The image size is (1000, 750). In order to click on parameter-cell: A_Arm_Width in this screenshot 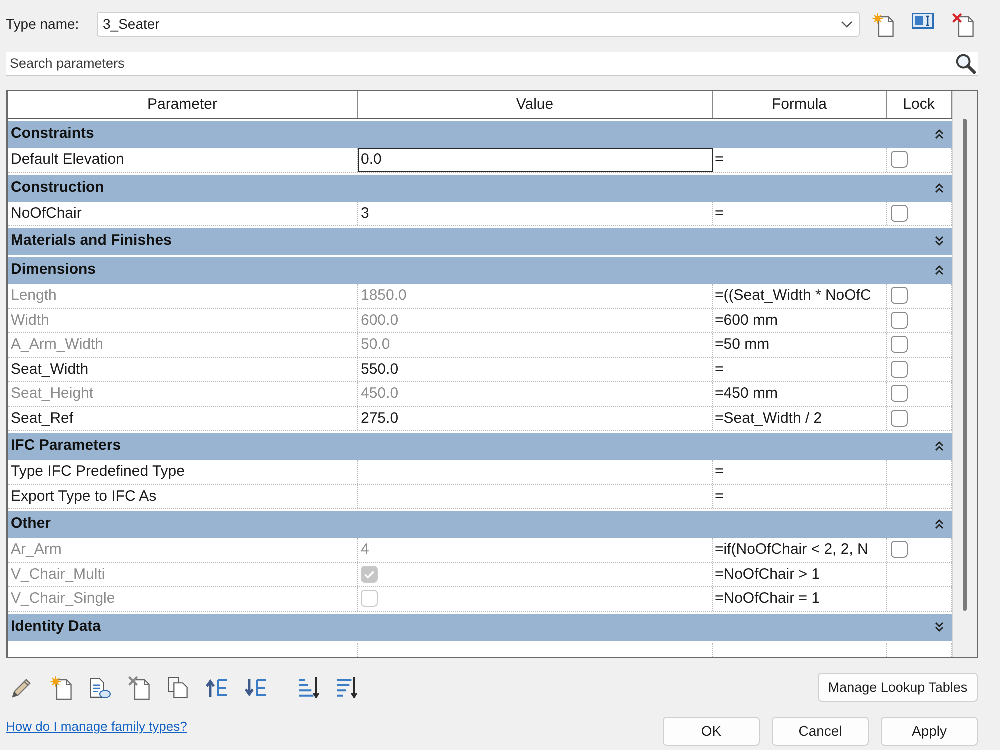, I will do `click(183, 344)`.